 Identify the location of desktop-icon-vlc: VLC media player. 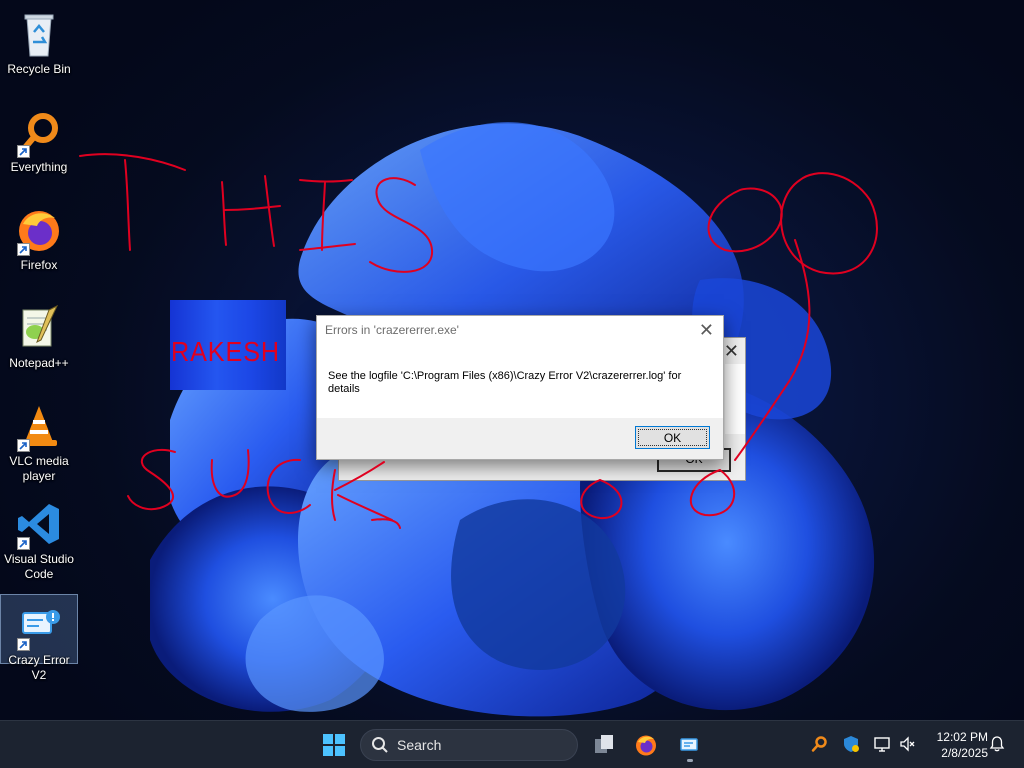
(39, 441).